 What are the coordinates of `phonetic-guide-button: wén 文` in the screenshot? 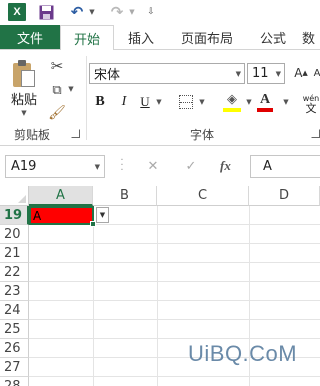 It's located at (310, 104).